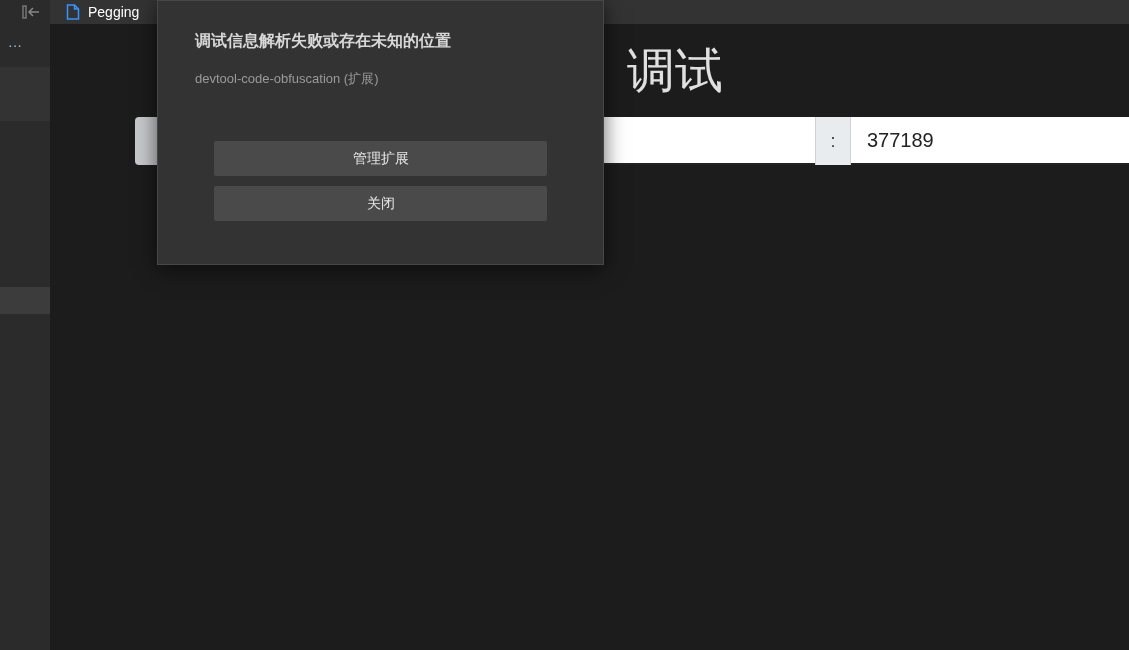 The width and height of the screenshot is (1129, 650). What do you see at coordinates (31, 12) in the screenshot?
I see `collapse-panel-icon` at bounding box center [31, 12].